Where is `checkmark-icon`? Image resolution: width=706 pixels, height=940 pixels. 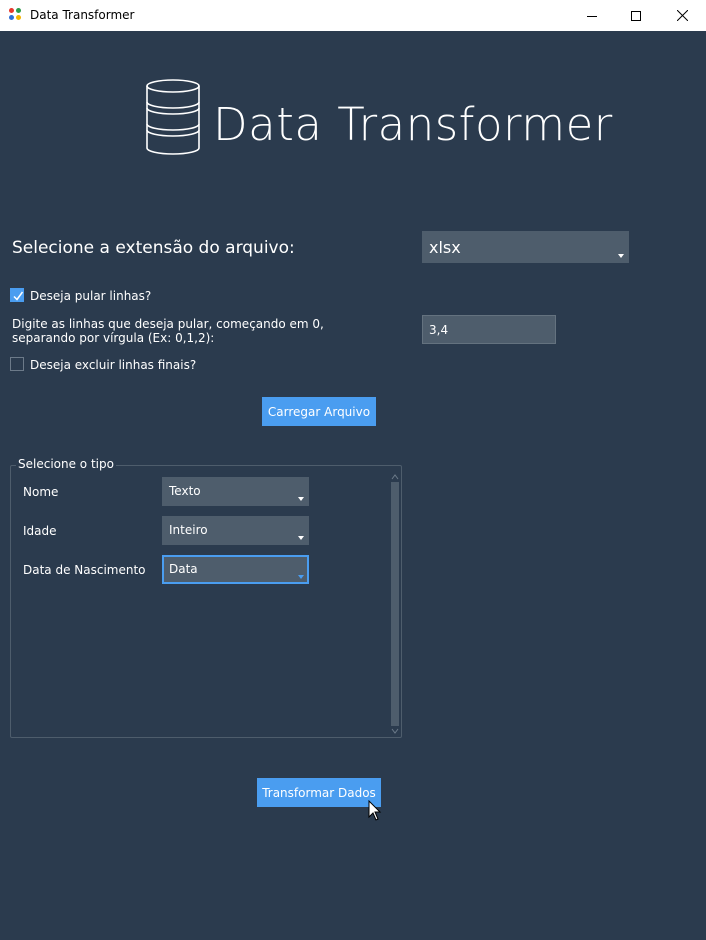 checkmark-icon is located at coordinates (18, 296).